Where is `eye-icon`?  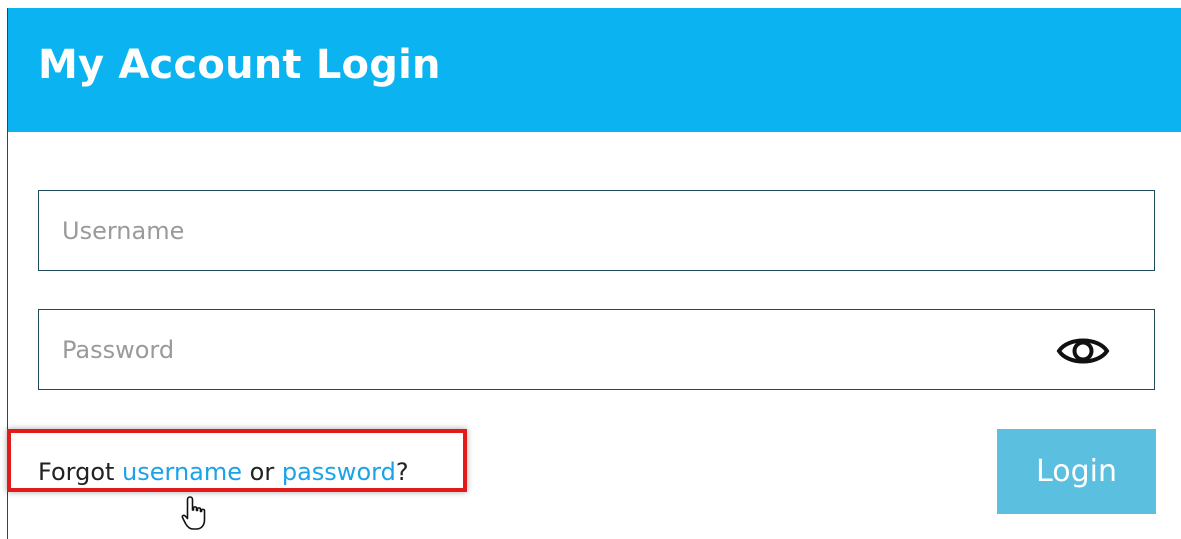
eye-icon is located at coordinates (1083, 351).